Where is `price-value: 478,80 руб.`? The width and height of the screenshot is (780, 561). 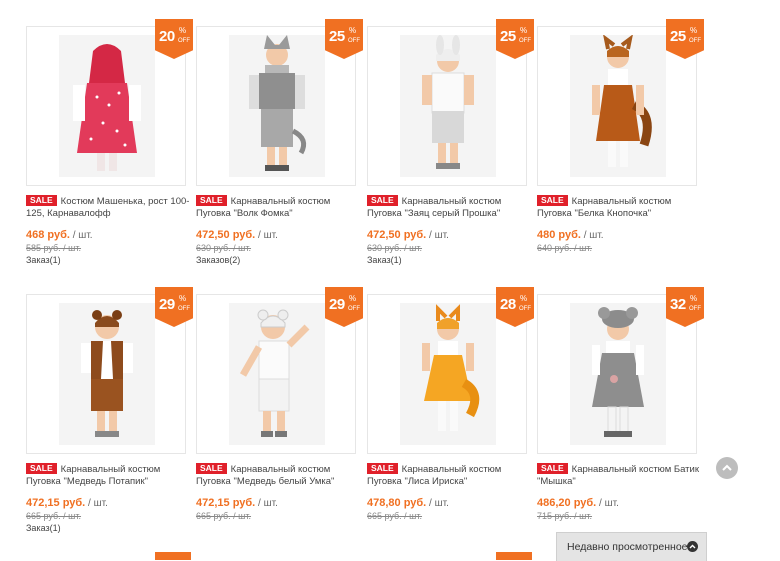 price-value: 478,80 руб. is located at coordinates (397, 503).